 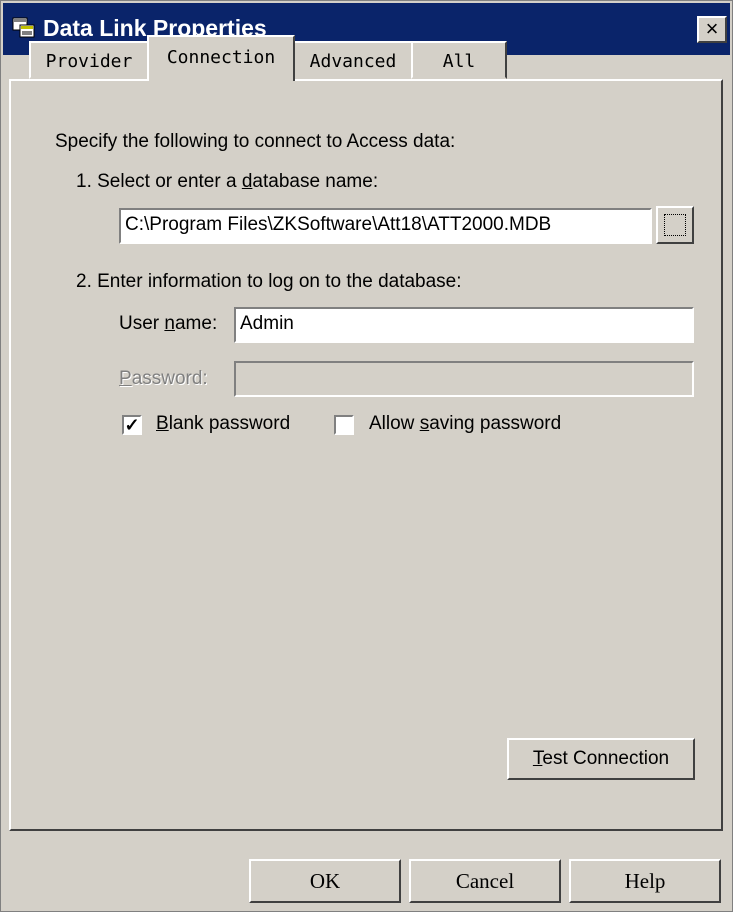 What do you see at coordinates (601, 759) in the screenshot?
I see `test-connection-button: Test Connection` at bounding box center [601, 759].